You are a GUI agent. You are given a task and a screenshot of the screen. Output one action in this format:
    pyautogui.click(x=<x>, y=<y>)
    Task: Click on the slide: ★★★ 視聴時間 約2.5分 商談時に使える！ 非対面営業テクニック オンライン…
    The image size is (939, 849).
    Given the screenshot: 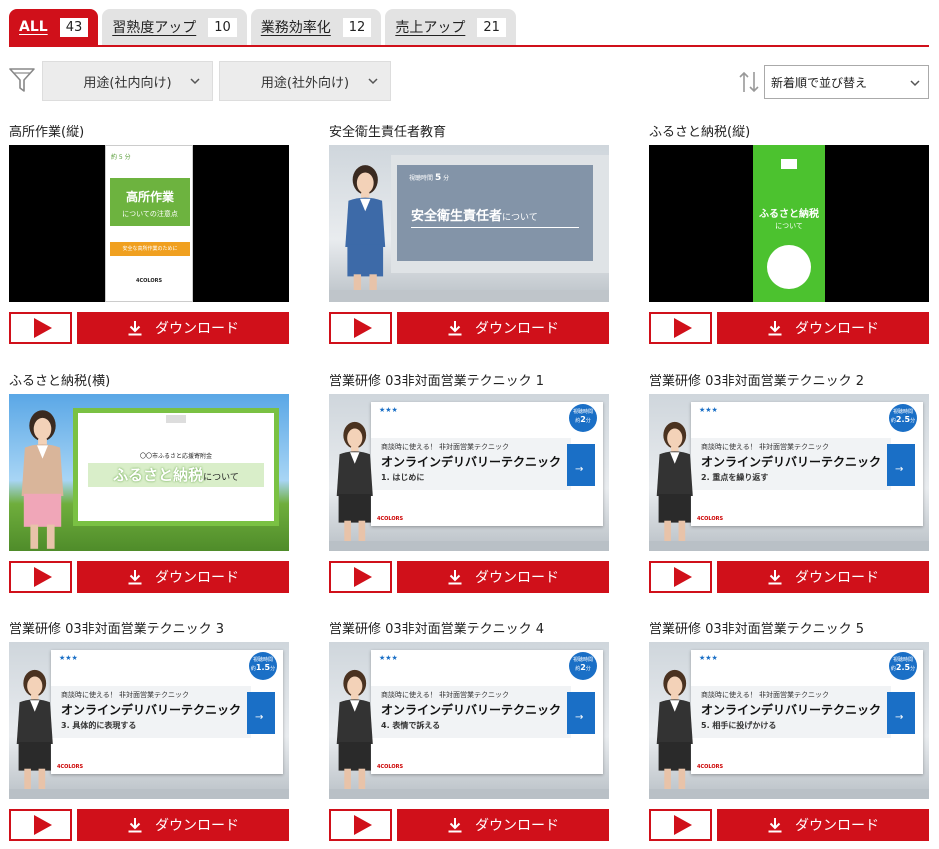 What is the action you would take?
    pyautogui.click(x=807, y=712)
    